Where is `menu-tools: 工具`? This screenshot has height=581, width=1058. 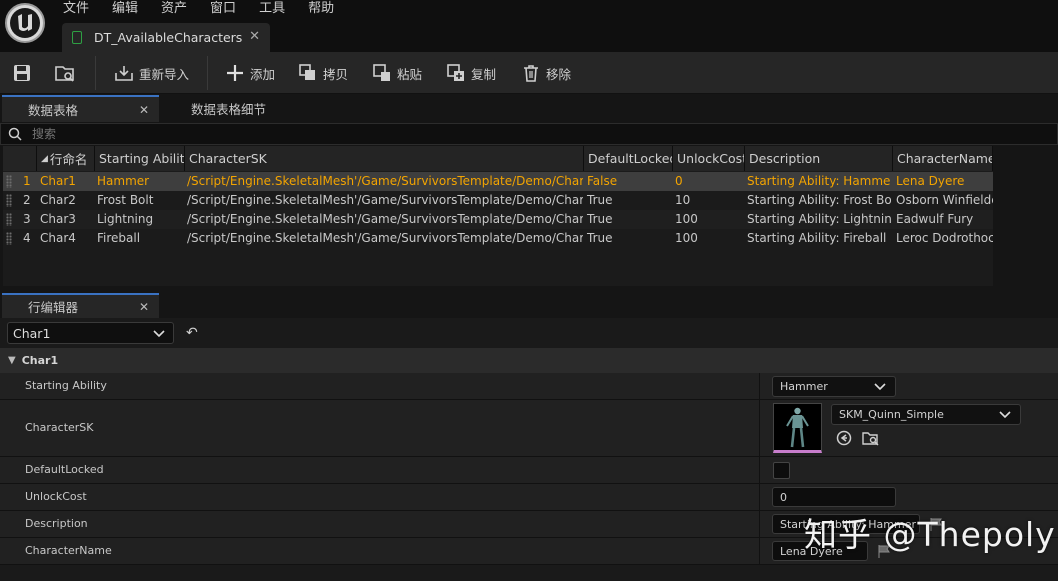 menu-tools: 工具 is located at coordinates (272, 8).